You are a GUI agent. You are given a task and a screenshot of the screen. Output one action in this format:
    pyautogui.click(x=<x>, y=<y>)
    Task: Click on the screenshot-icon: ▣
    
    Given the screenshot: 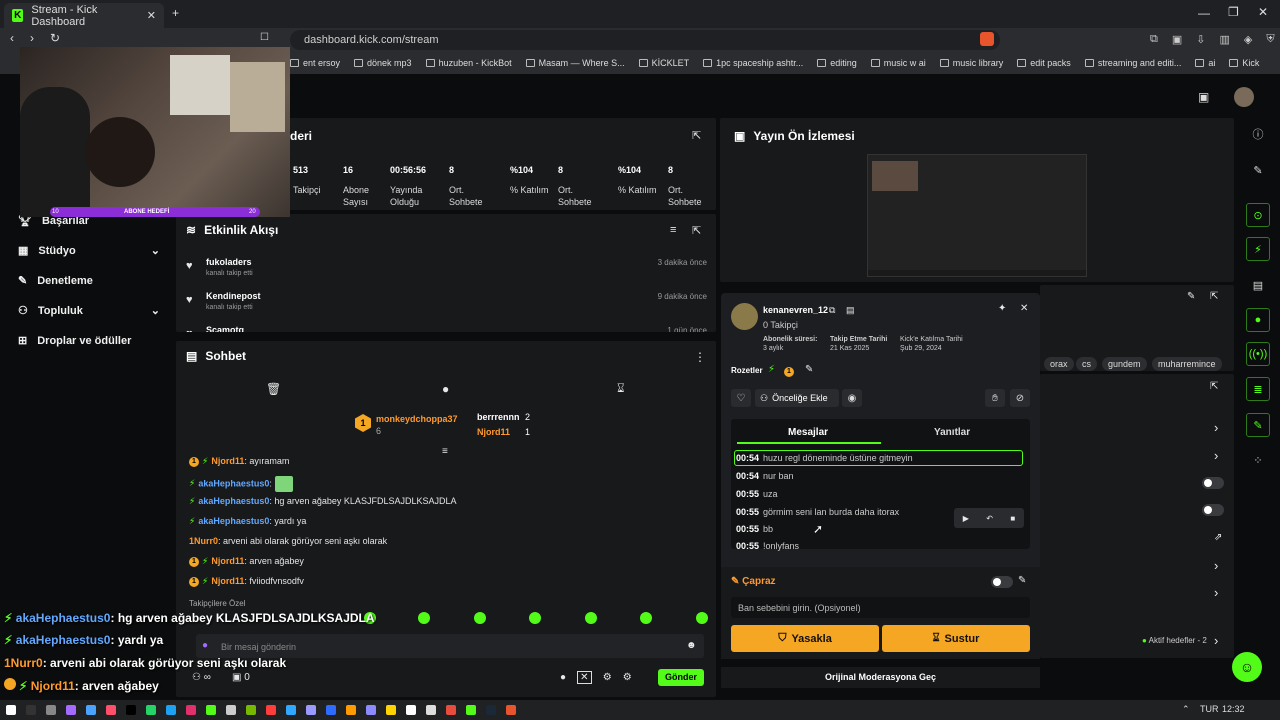 What is the action you would take?
    pyautogui.click(x=1177, y=39)
    